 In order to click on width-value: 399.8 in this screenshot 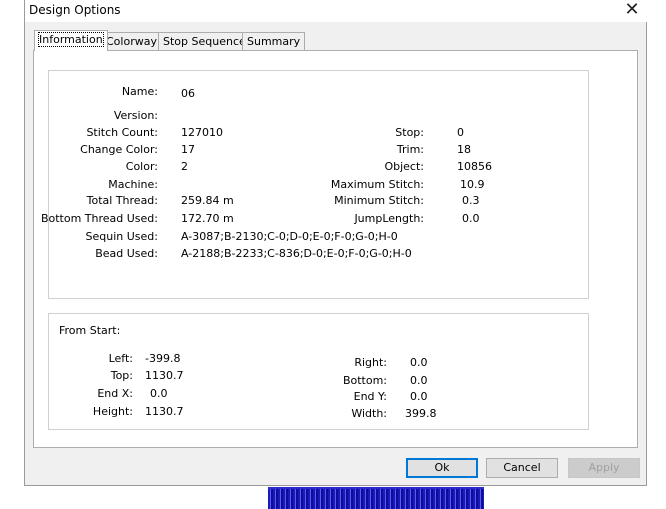, I will do `click(421, 413)`.